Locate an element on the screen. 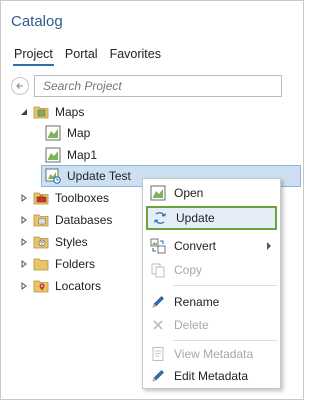  tab-favorites: Favorites is located at coordinates (135, 56).